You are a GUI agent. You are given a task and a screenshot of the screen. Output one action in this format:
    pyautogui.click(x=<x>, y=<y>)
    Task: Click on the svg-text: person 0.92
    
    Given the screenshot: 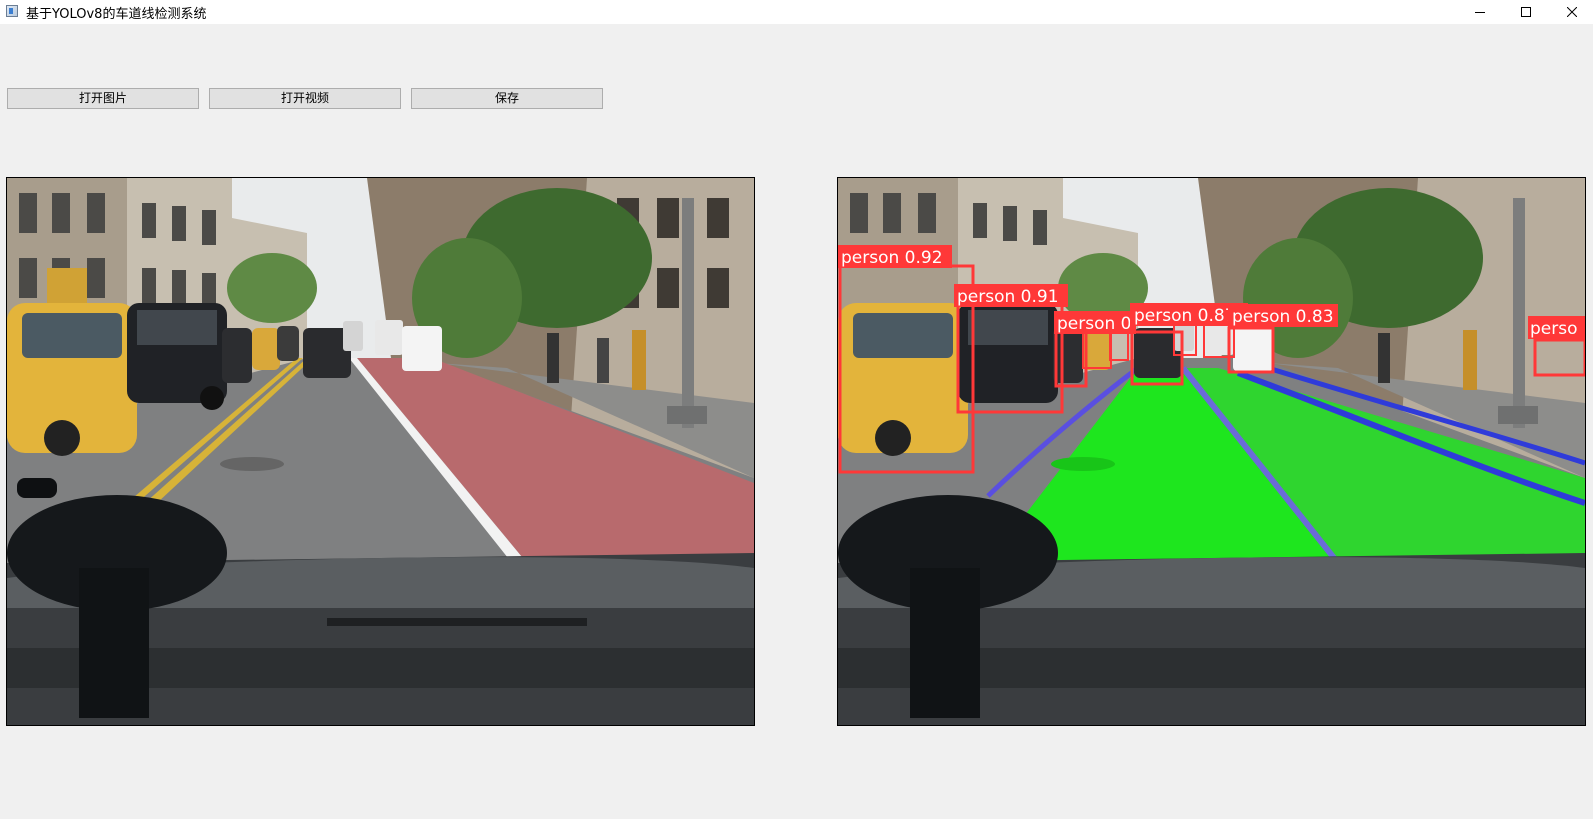 What is the action you would take?
    pyautogui.click(x=892, y=258)
    